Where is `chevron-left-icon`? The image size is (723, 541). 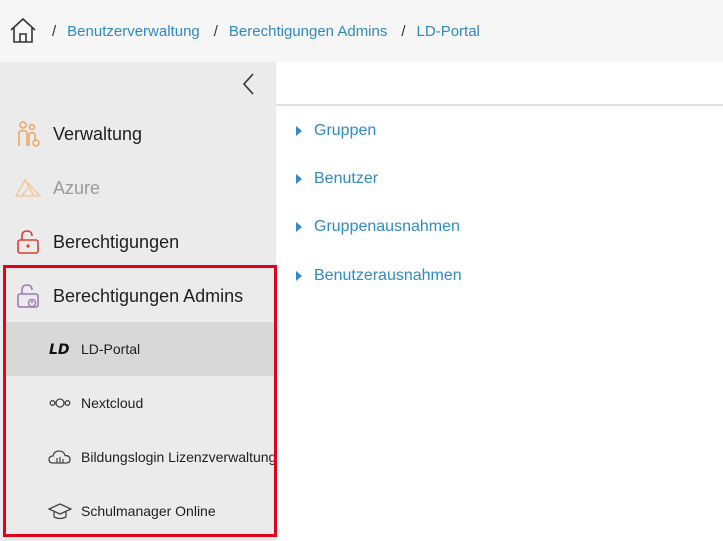 chevron-left-icon is located at coordinates (248, 84).